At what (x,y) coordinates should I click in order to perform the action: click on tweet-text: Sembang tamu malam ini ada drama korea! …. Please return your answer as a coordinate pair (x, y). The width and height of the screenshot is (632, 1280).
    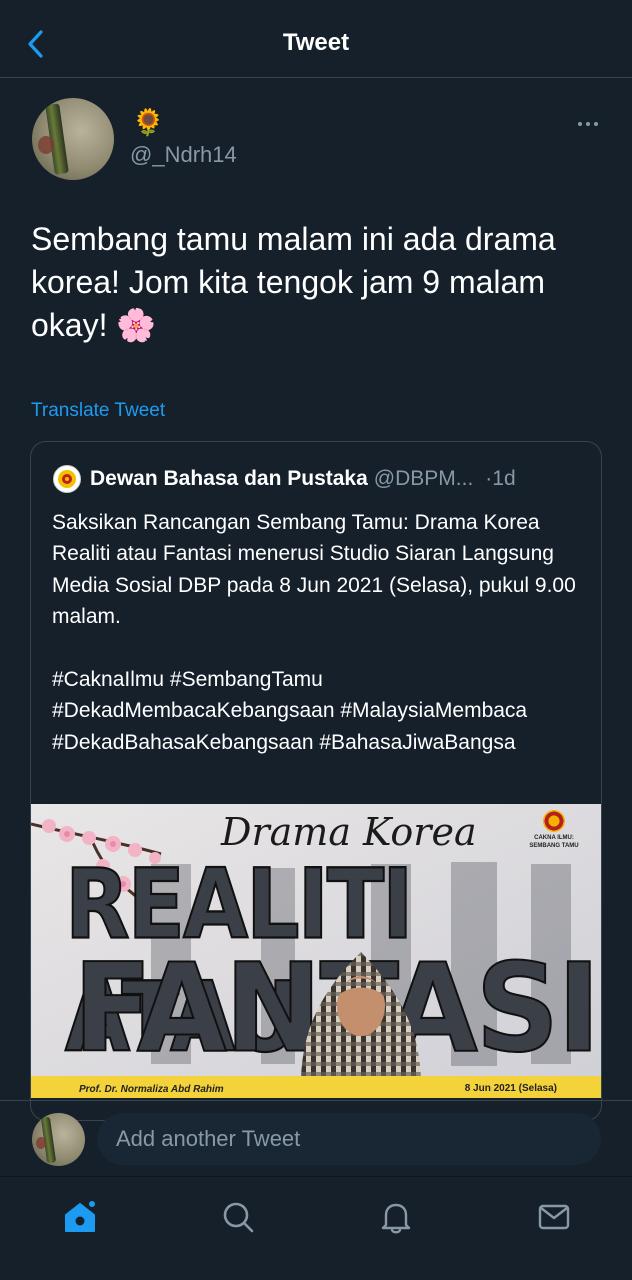
    Looking at the image, I should click on (293, 282).